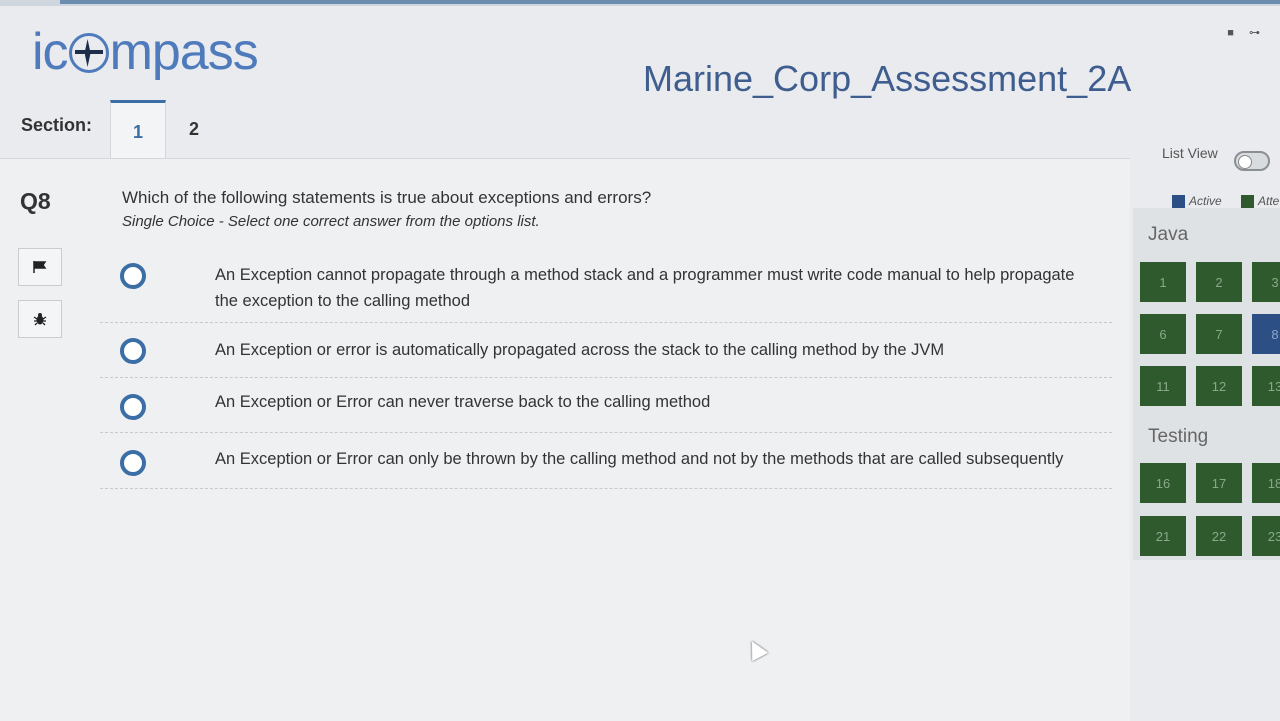 The width and height of the screenshot is (1280, 721). Describe the element at coordinates (1252, 161) in the screenshot. I see `list-view-toggle` at that location.